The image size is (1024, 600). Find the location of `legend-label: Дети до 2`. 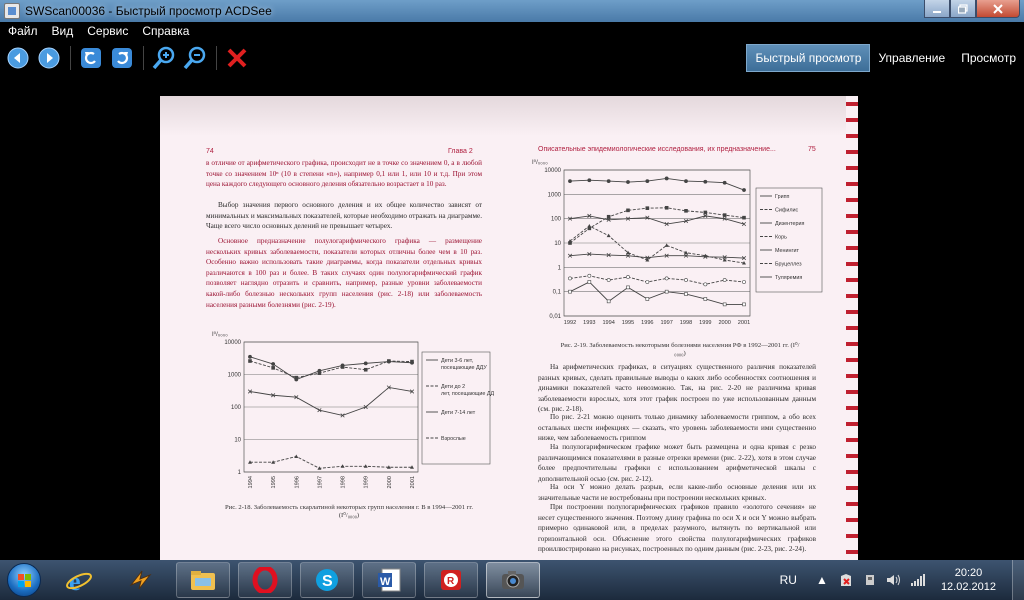

legend-label: Дети до 2 is located at coordinates (453, 387).